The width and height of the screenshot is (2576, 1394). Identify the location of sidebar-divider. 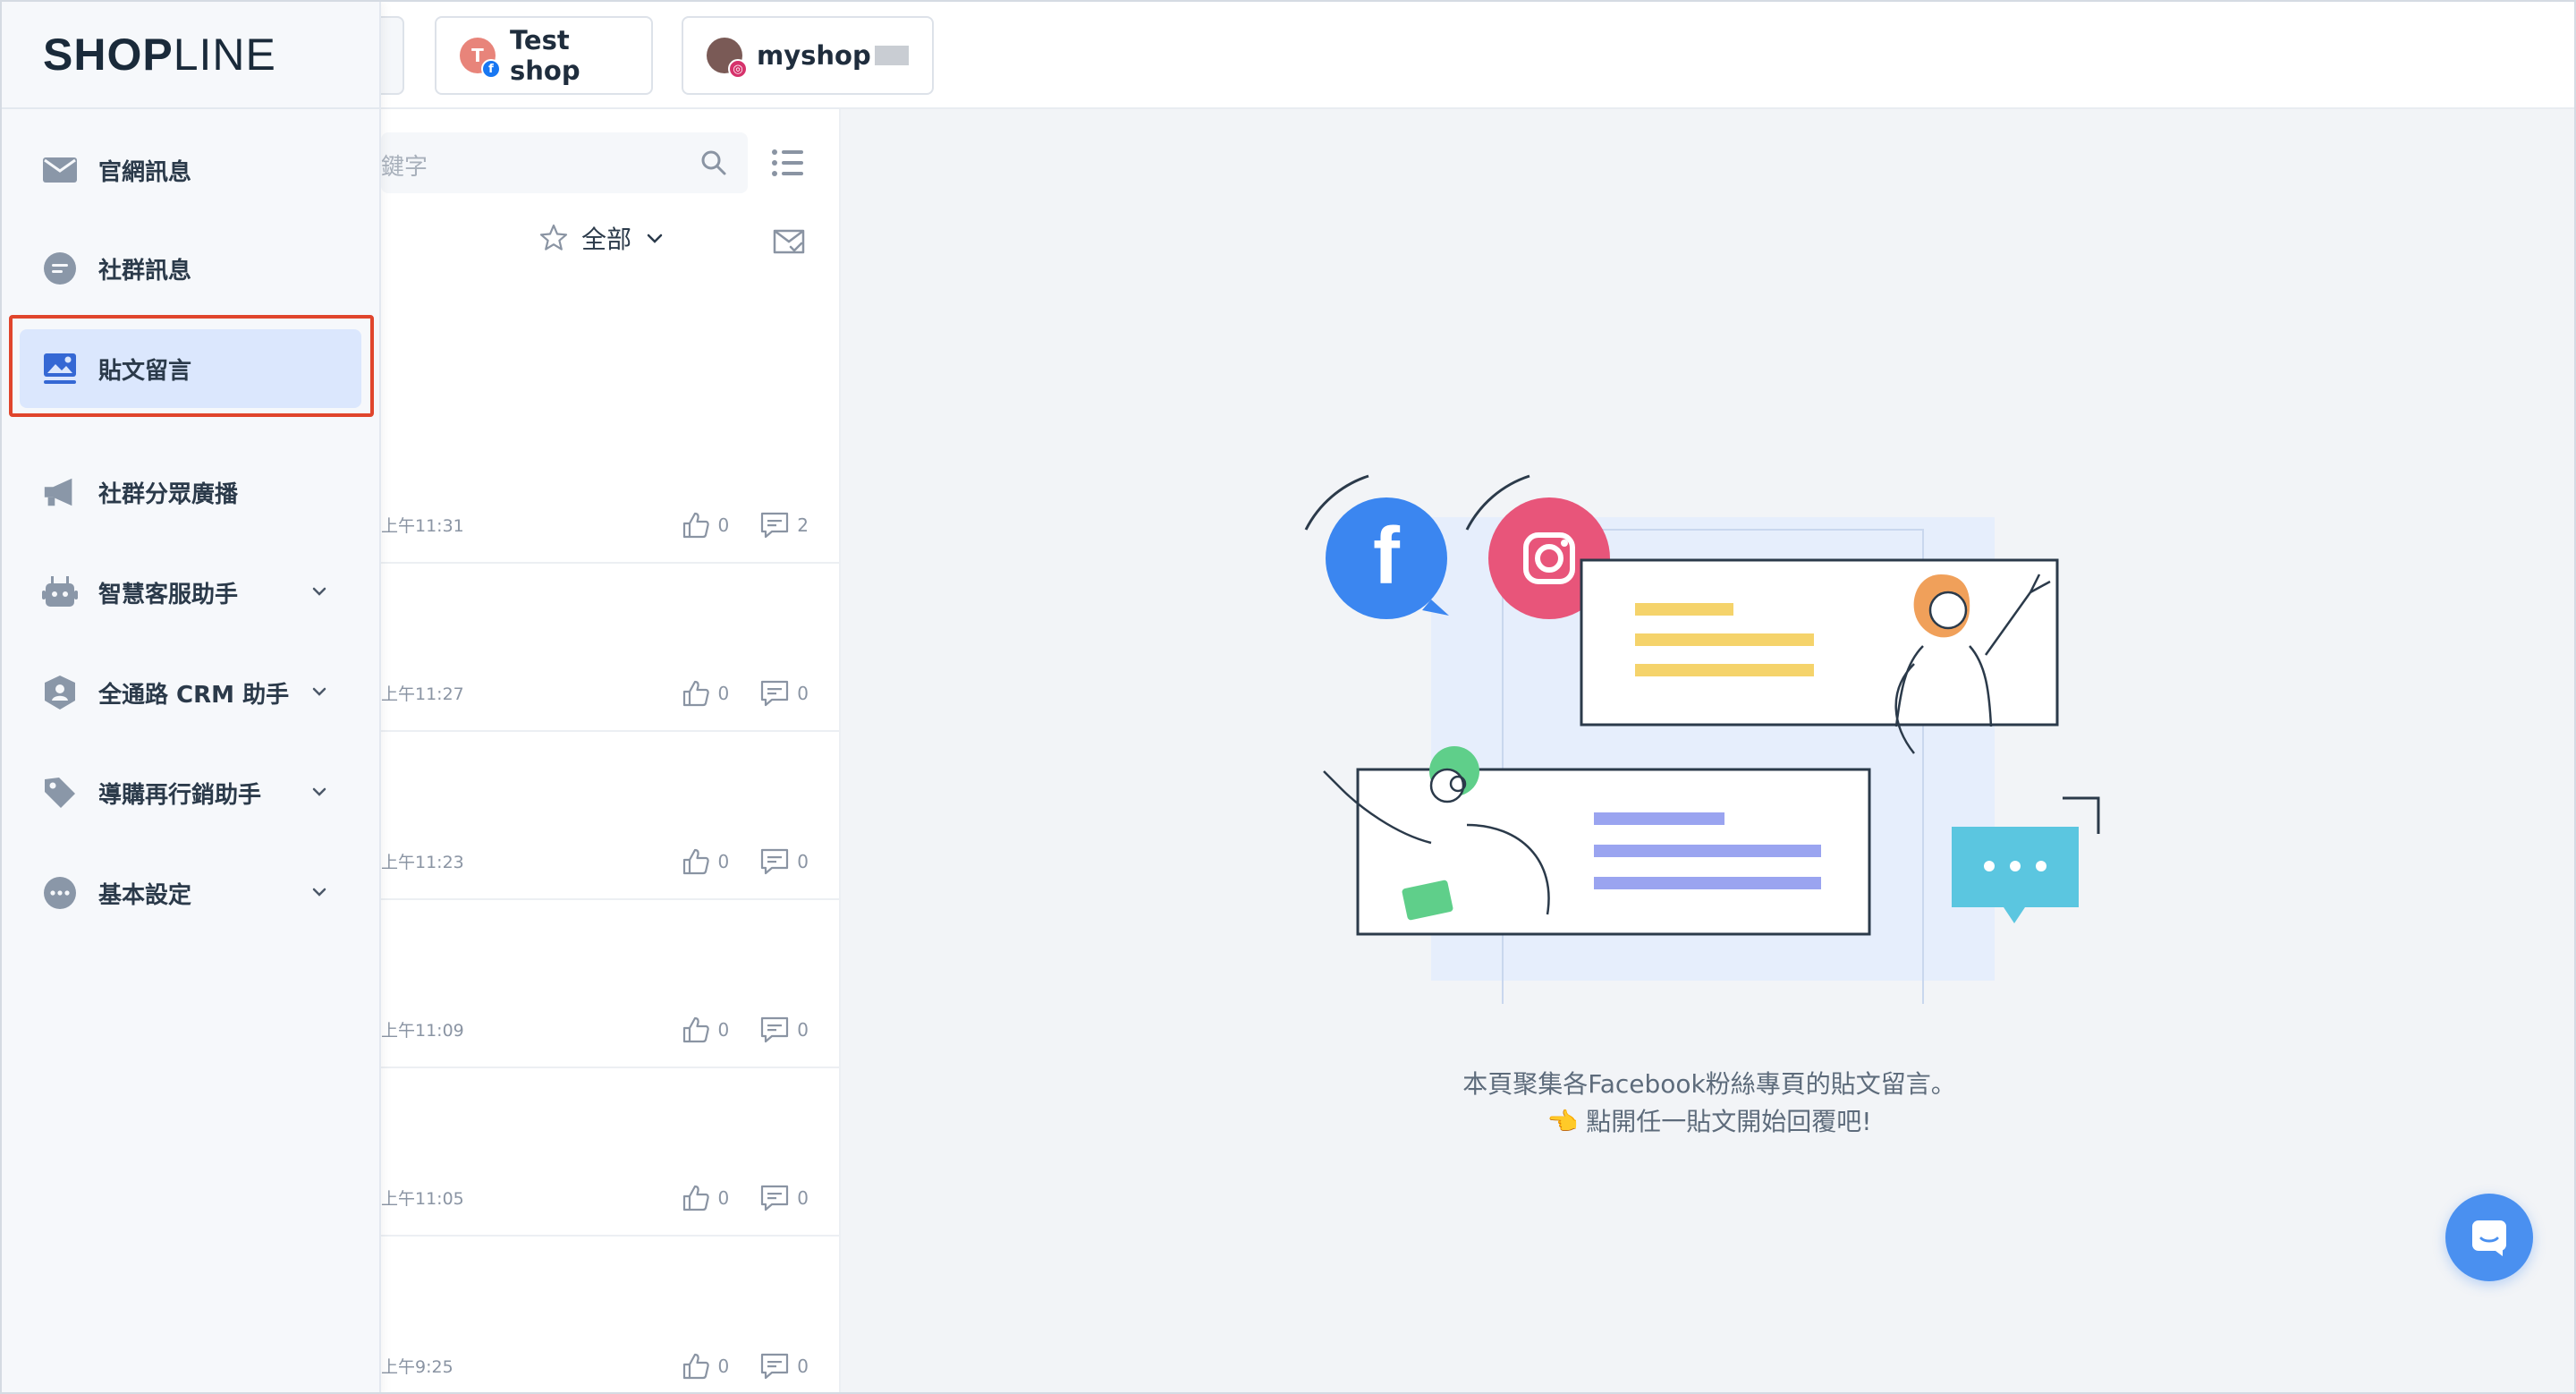
(191, 108).